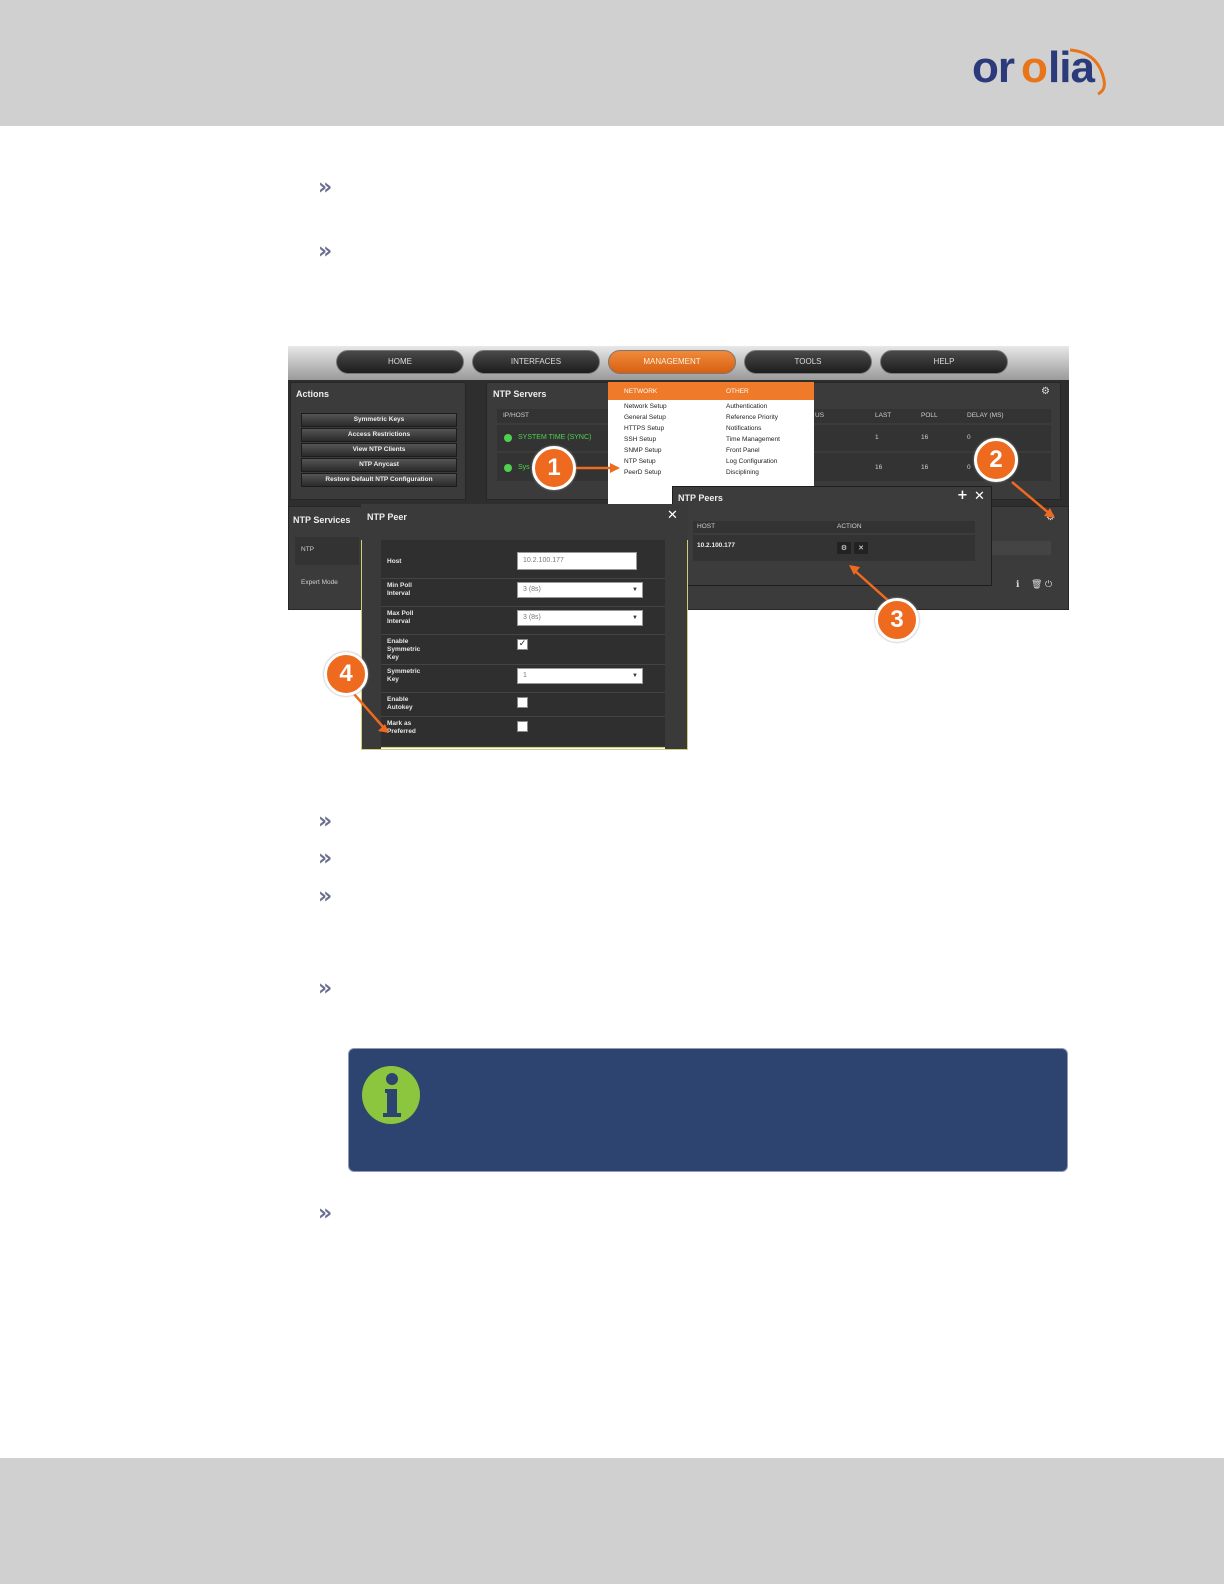  I want to click on callout-3: 3, so click(897, 620).